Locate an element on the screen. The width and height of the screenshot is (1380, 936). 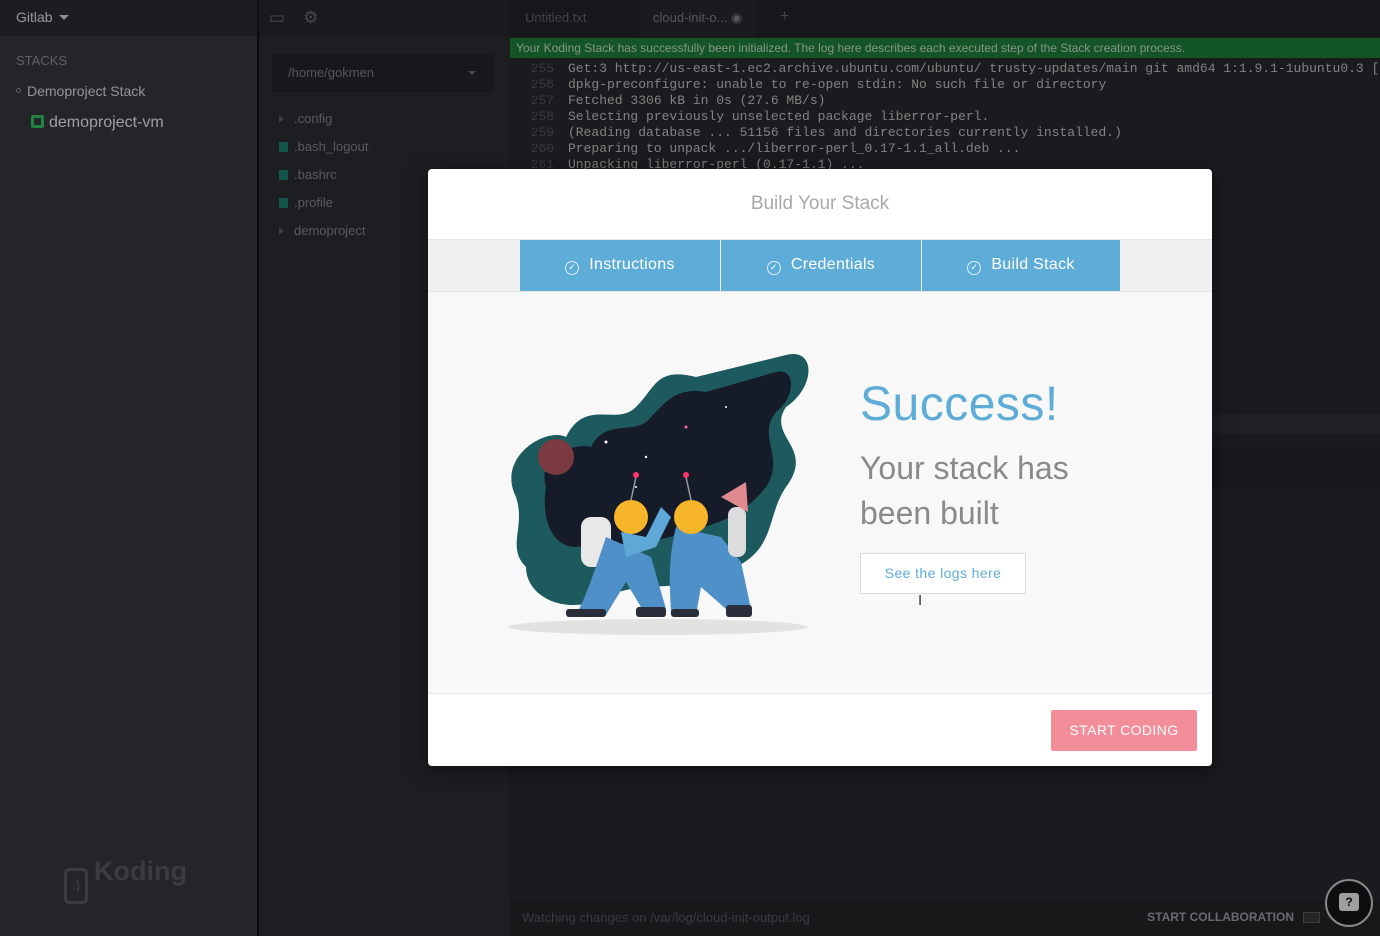
step-label: Build Stack is located at coordinates (1033, 264).